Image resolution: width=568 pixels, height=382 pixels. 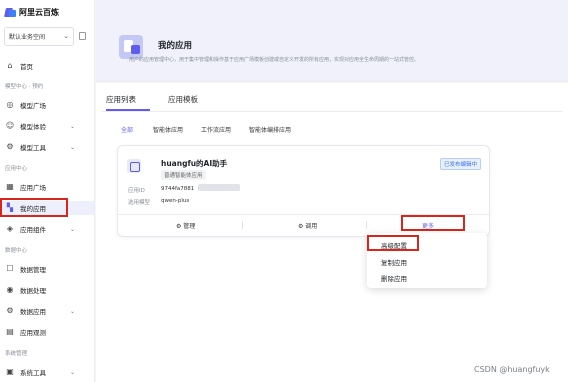 What do you see at coordinates (47, 126) in the screenshot?
I see `sidebar-item-model-experience: ☺ 模型体验 ⌄` at bounding box center [47, 126].